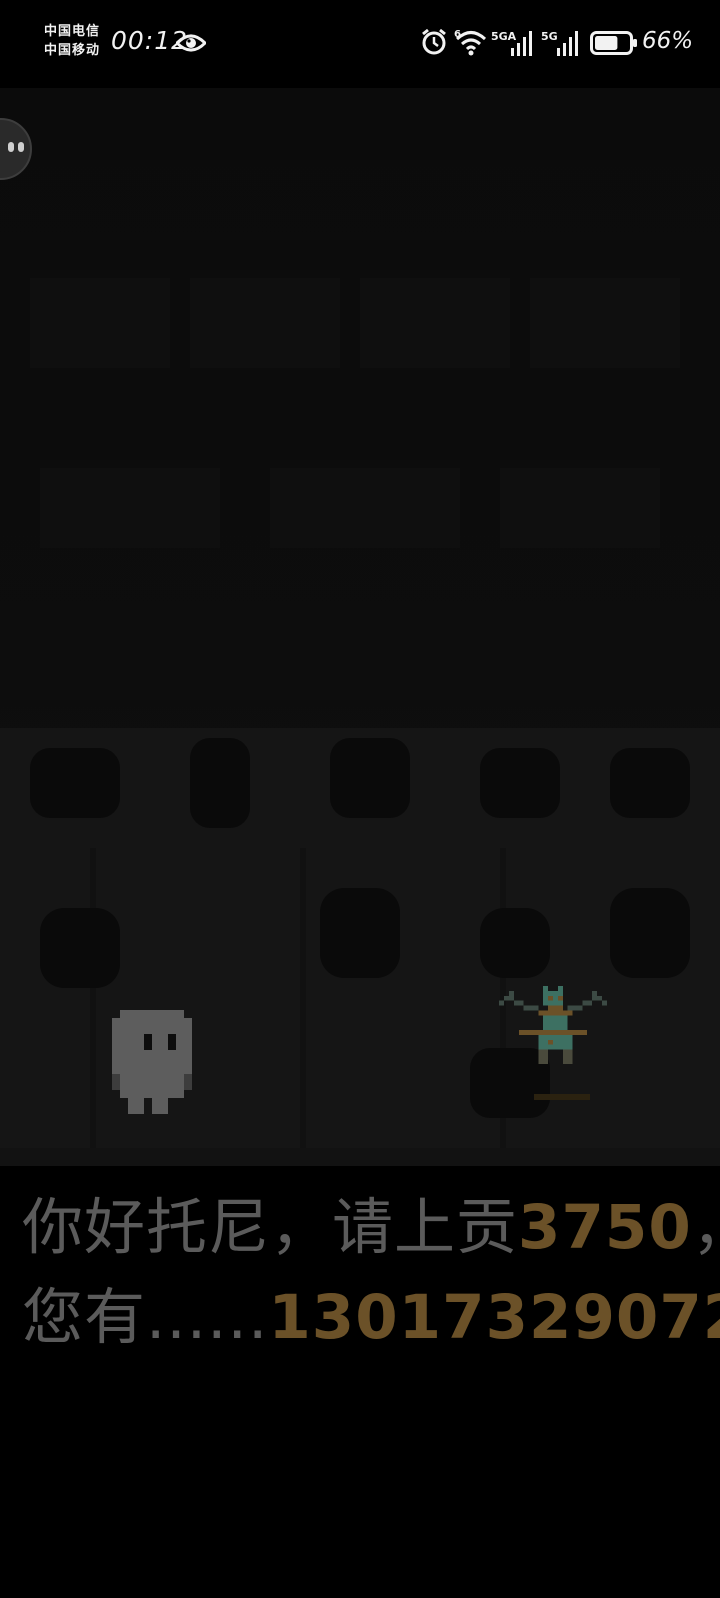  I want to click on phone-number: 13017329072, so click(494, 1317).